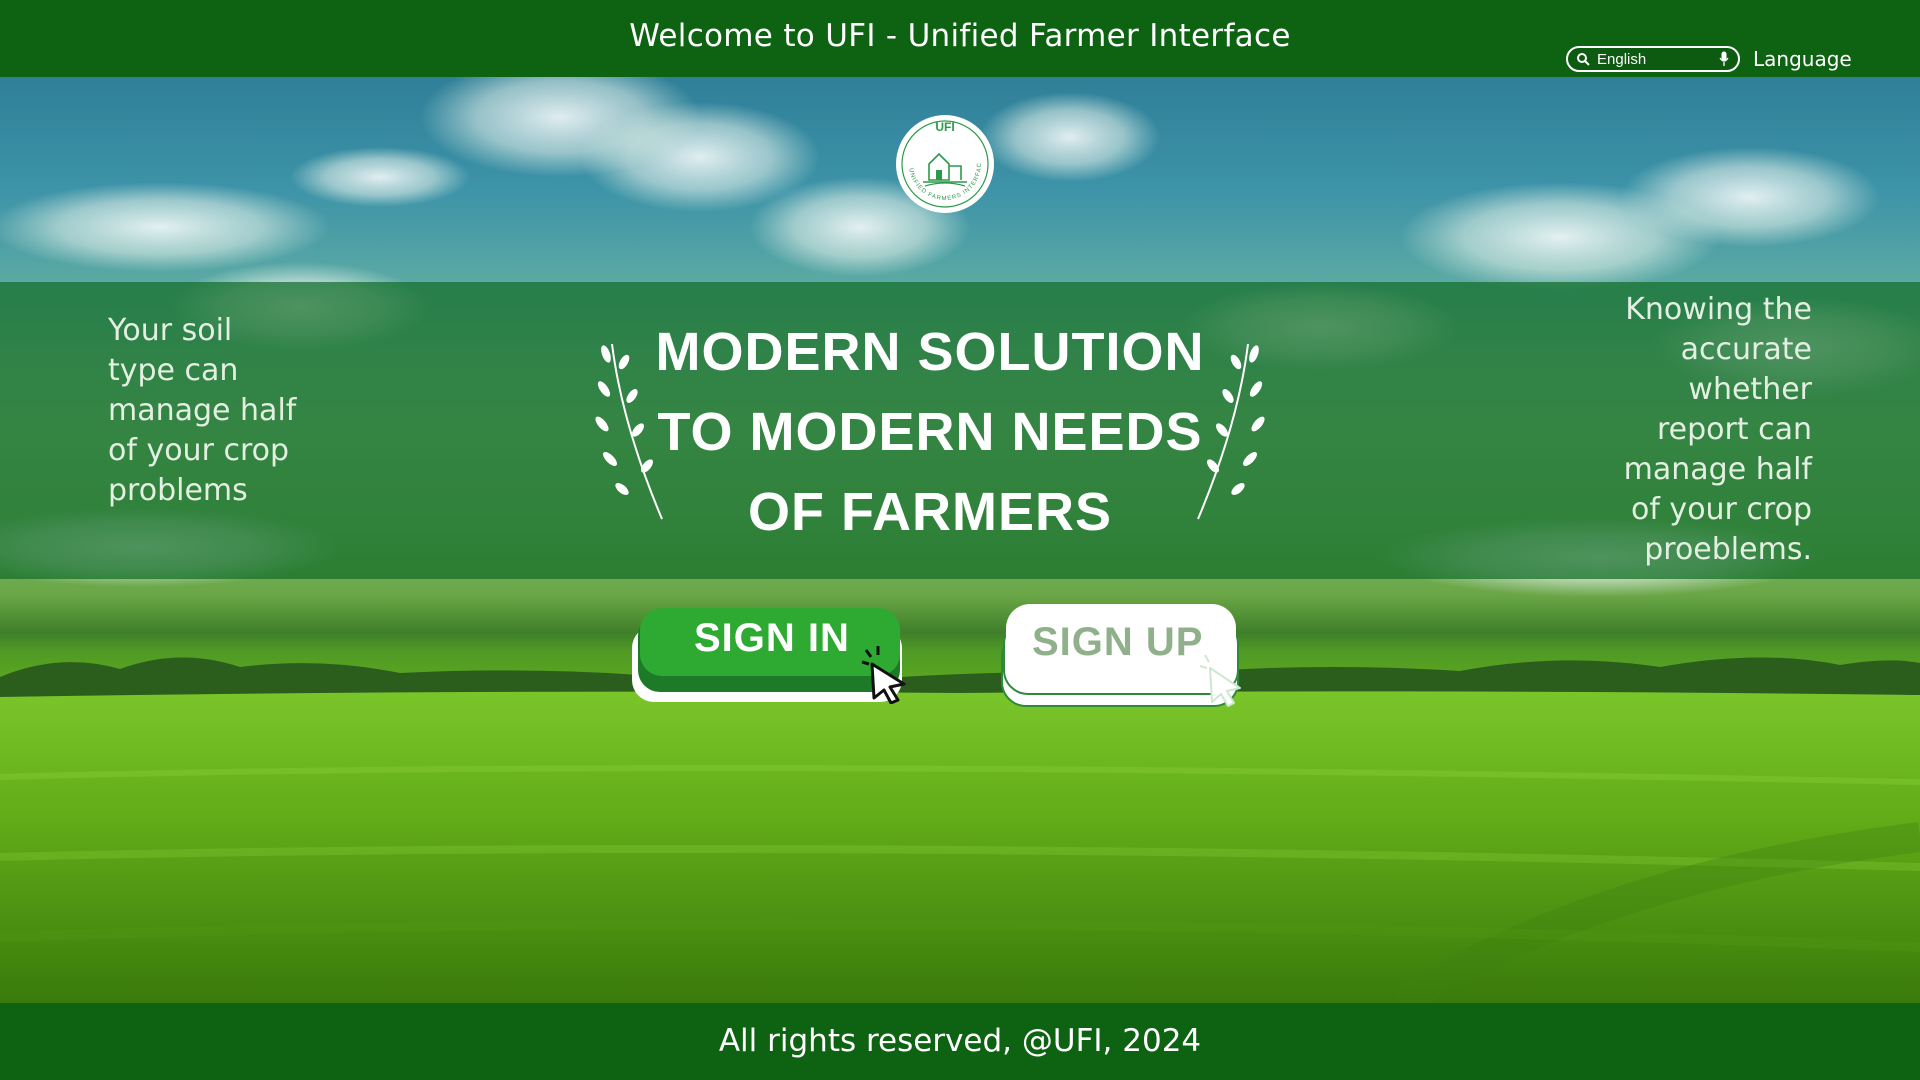 This screenshot has height=1080, width=1920. Describe the element at coordinates (1118, 642) in the screenshot. I see `sign-up-label: SIGN UP` at that location.